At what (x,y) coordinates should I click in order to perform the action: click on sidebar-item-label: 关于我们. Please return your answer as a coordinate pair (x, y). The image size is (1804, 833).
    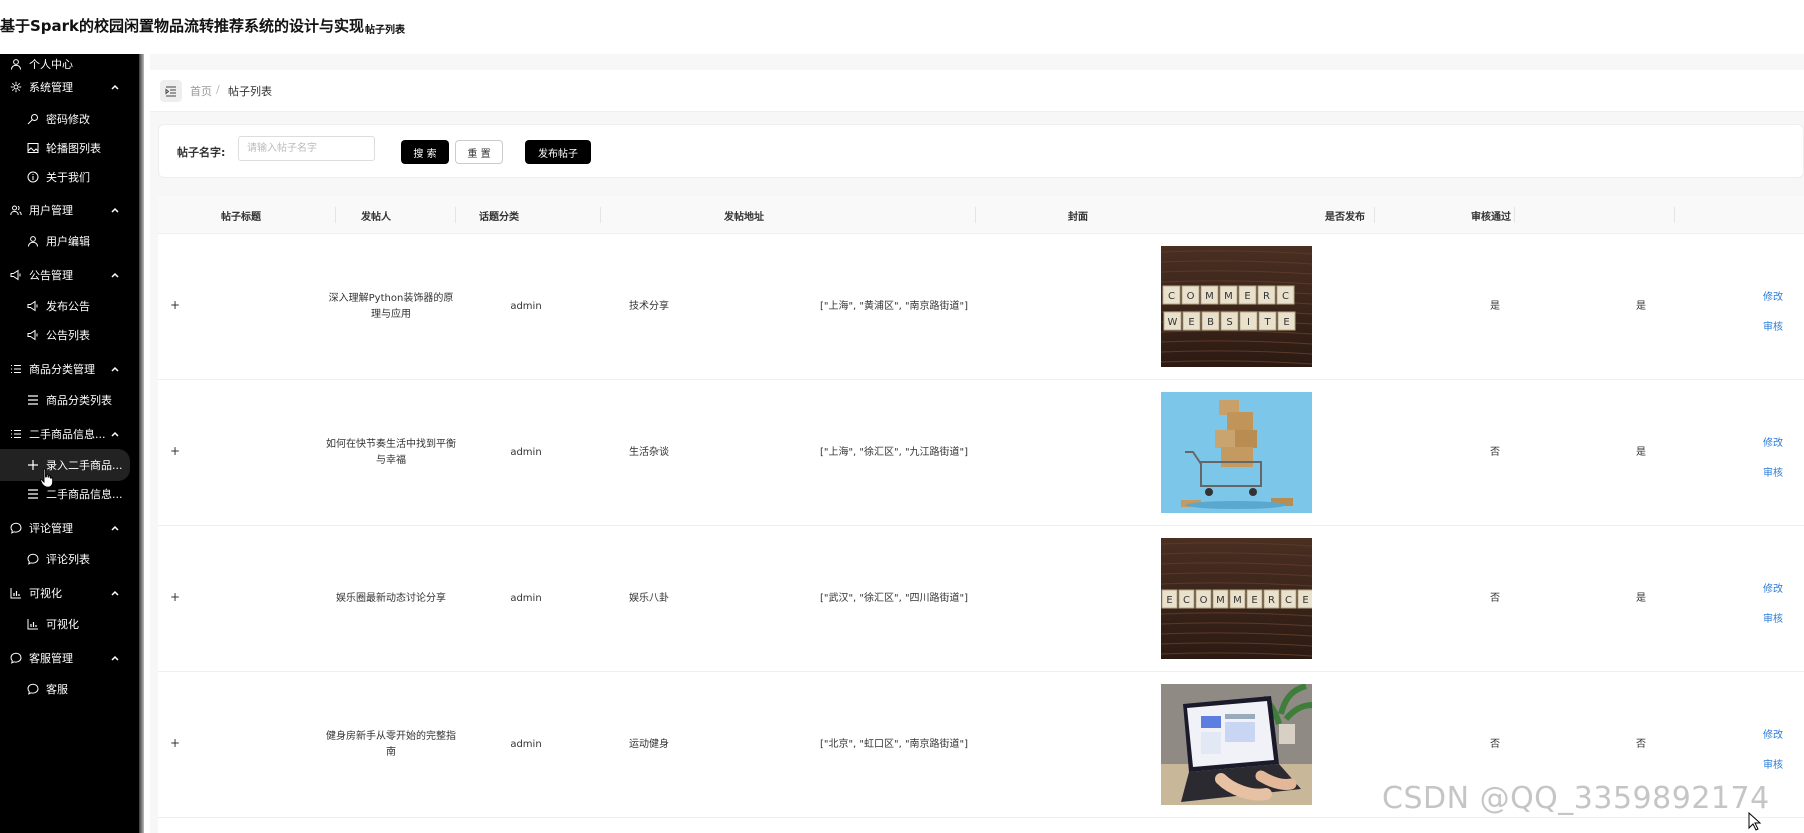
    Looking at the image, I should click on (68, 177).